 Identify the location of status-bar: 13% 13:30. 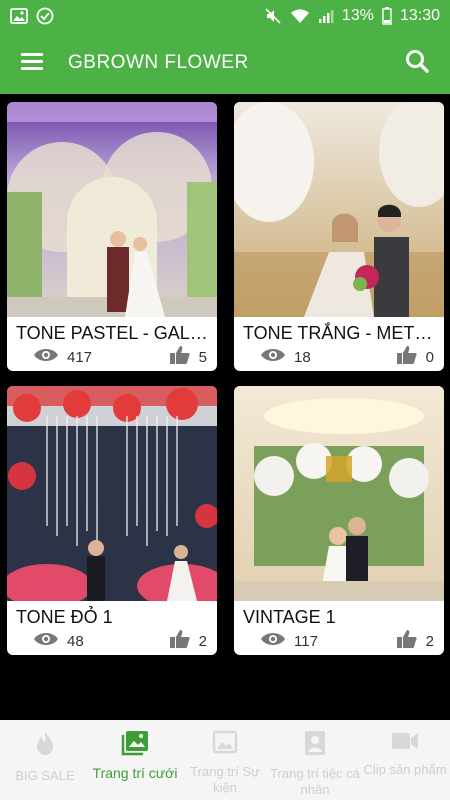
(225, 16).